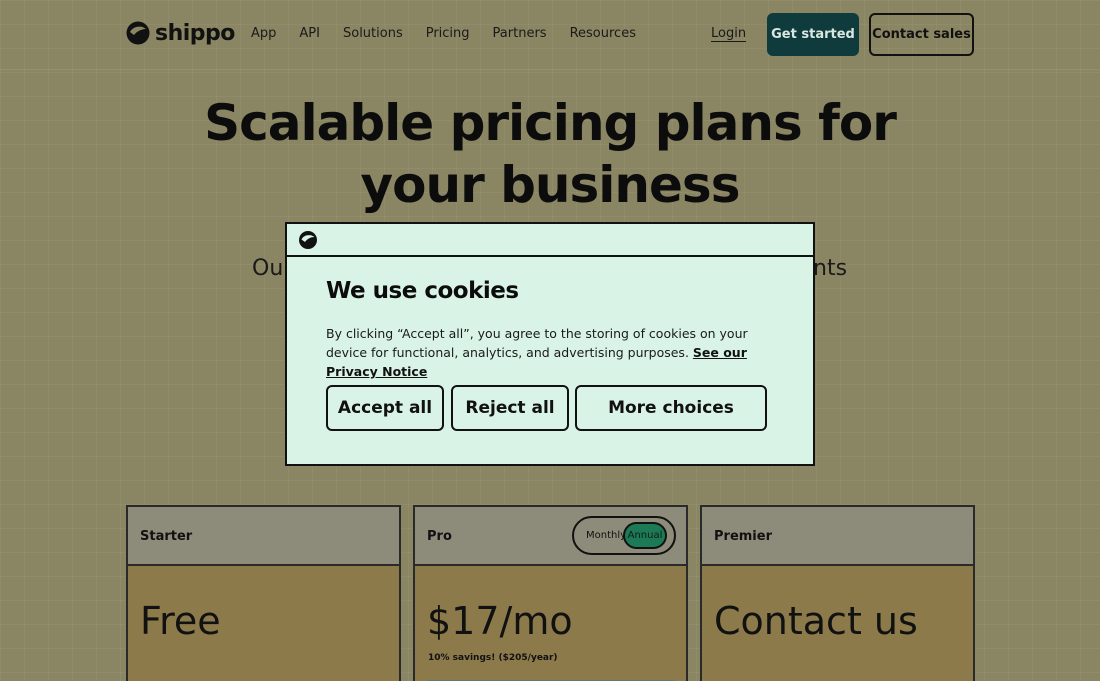  I want to click on nav-item-app: App, so click(263, 33).